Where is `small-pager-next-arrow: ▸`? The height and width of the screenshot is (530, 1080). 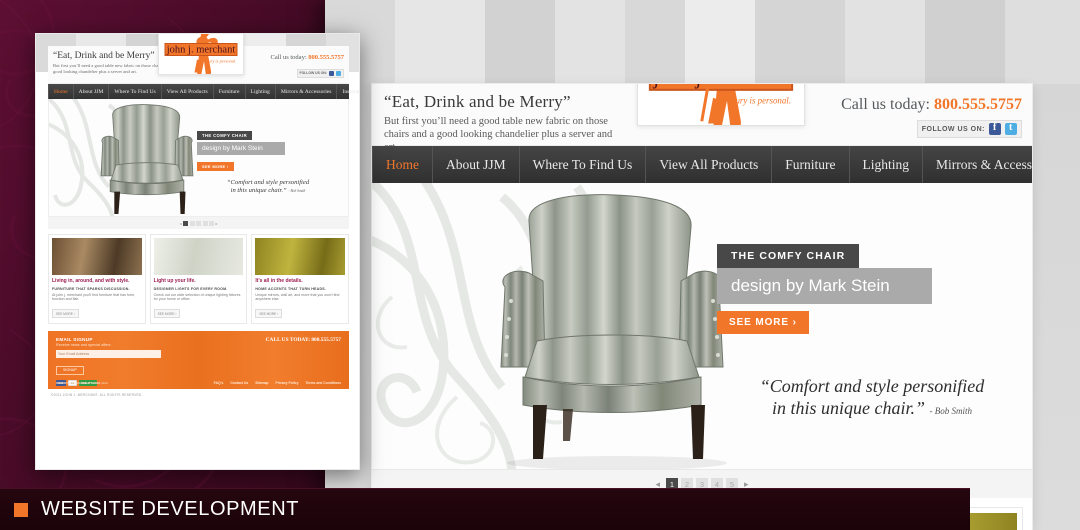 small-pager-next-arrow: ▸ is located at coordinates (217, 223).